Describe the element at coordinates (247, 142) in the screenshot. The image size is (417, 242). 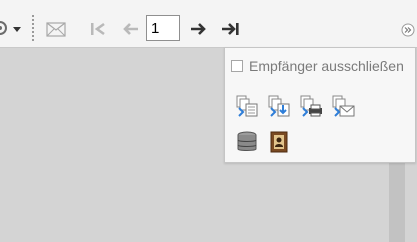
I see `database-icon` at that location.